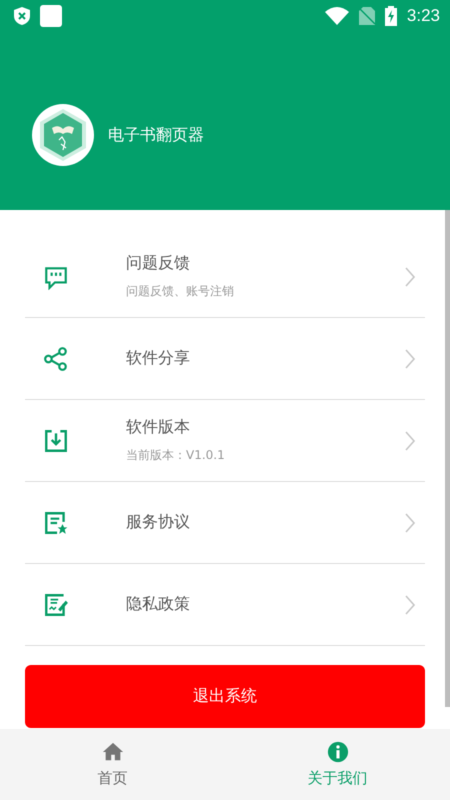  I want to click on menu-item-title: 问题反馈, so click(265, 263).